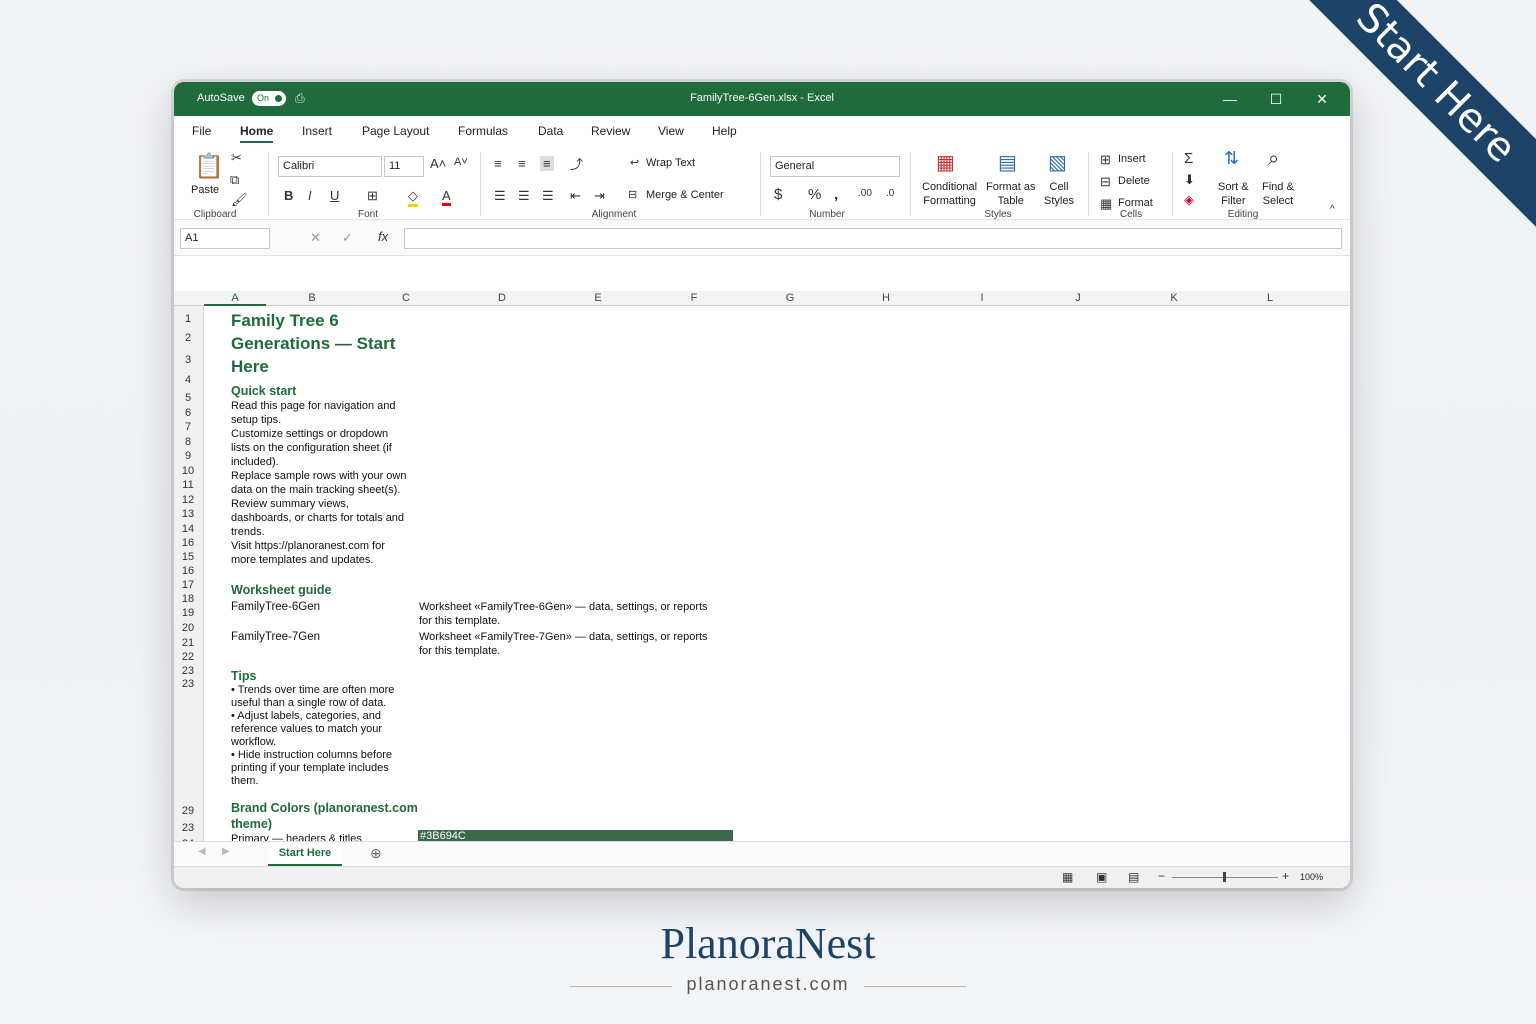  Describe the element at coordinates (778, 194) in the screenshot. I see `currency-icon: $` at that location.